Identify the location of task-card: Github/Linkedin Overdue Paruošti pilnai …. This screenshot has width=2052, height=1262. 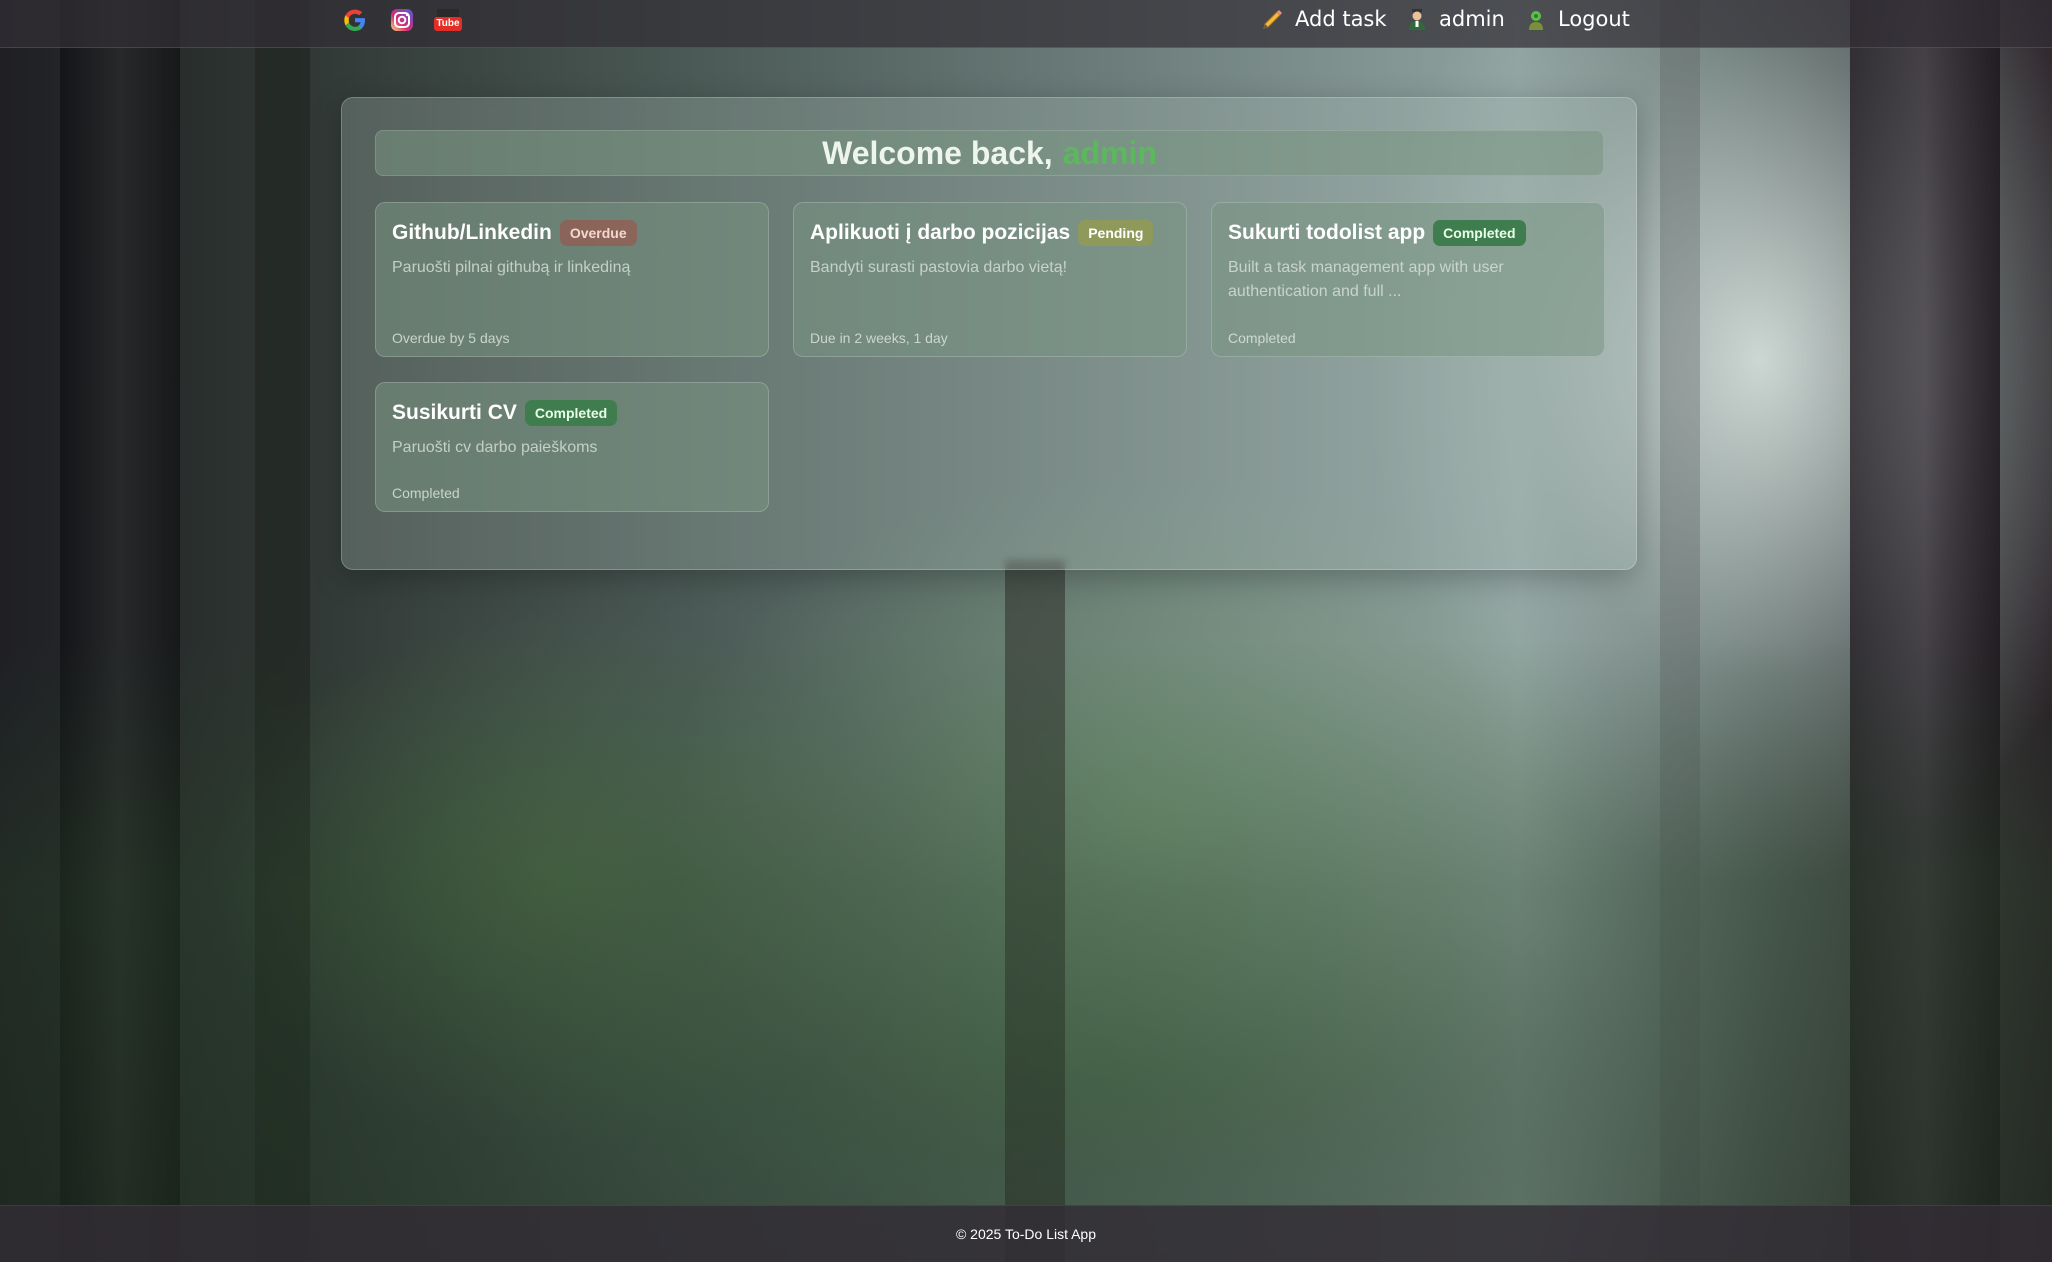
(572, 279).